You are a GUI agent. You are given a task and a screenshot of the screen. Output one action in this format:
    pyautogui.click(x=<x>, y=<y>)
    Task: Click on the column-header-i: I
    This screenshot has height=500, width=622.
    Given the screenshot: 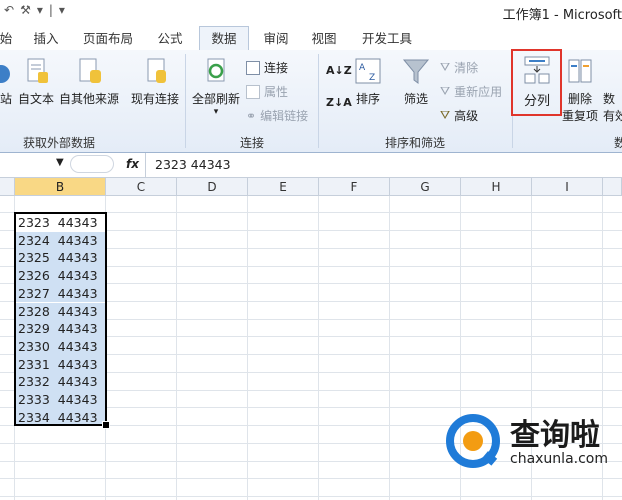 What is the action you would take?
    pyautogui.click(x=567, y=187)
    